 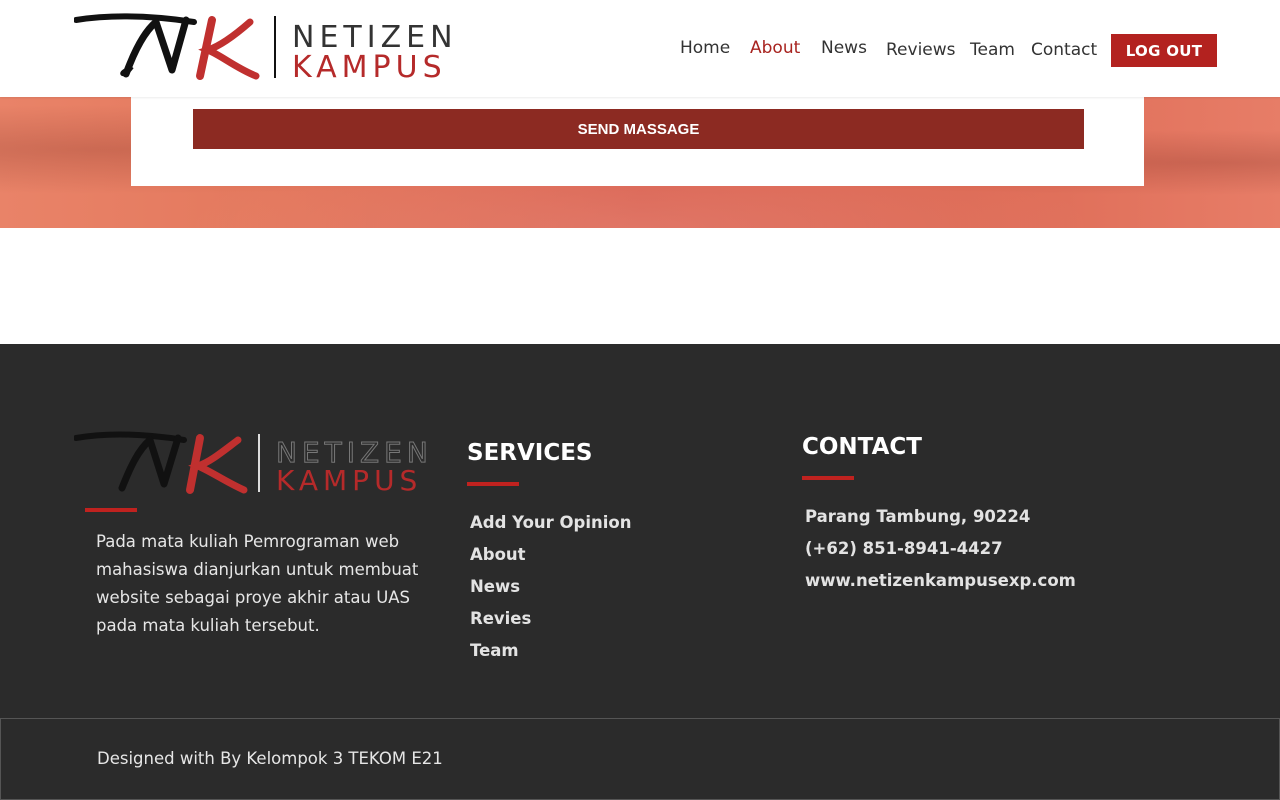 I want to click on copyright-text: Designed with By Kelompok 3 TEKOM E21, so click(x=270, y=758).